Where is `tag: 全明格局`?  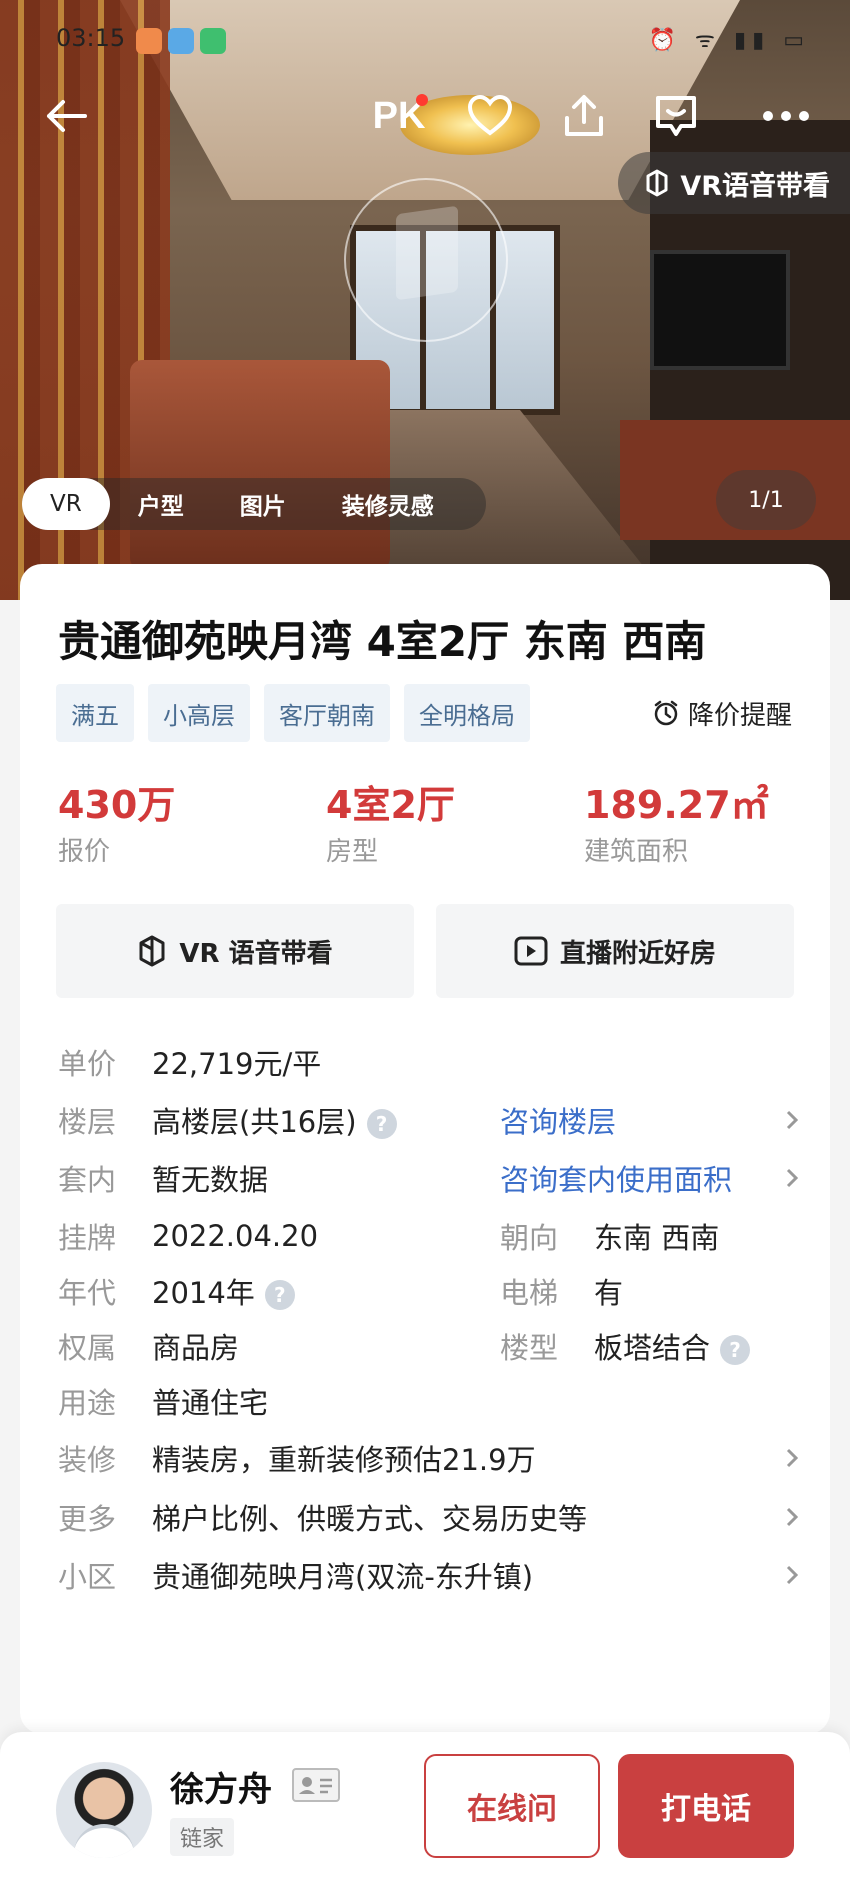
tag: 全明格局 is located at coordinates (467, 713).